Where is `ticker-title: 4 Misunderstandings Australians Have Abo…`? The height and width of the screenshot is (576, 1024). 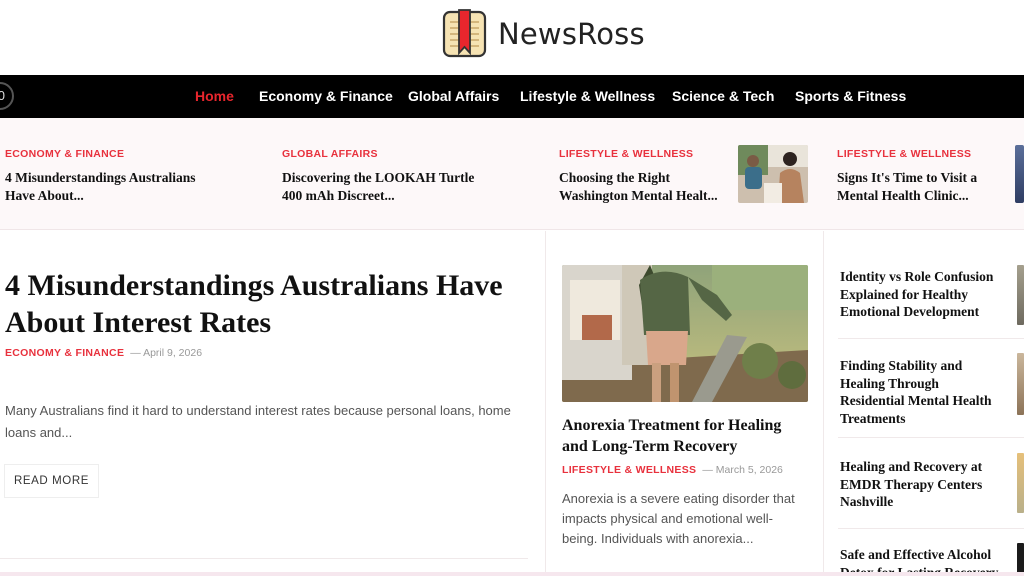
ticker-title: 4 Misunderstandings Australians Have Abo… is located at coordinates (105, 187).